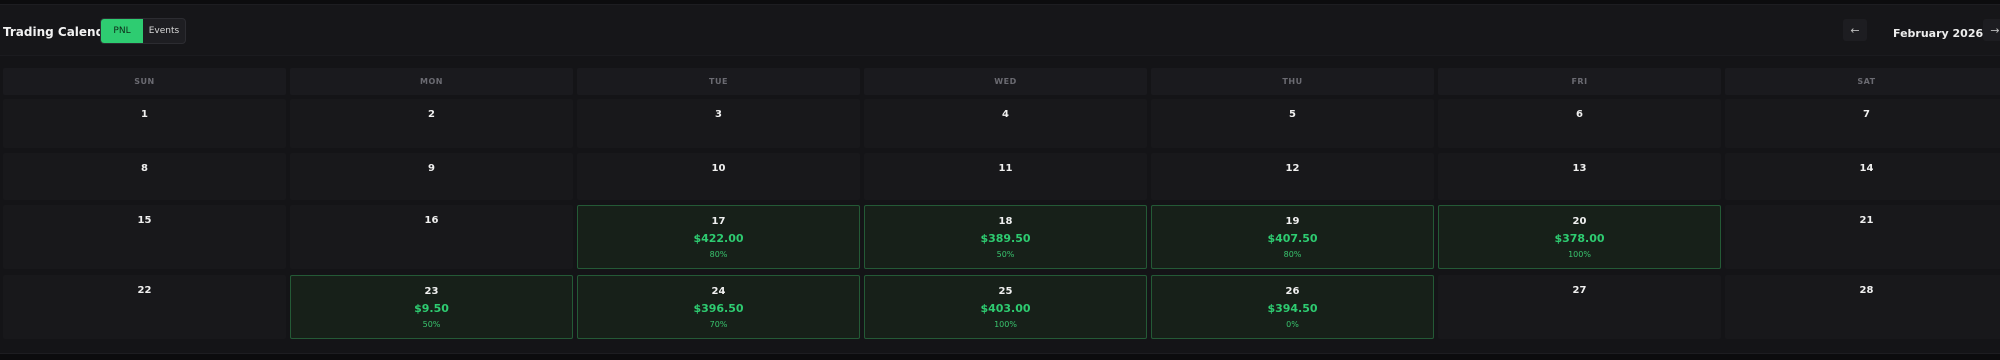 The image size is (2000, 360). Describe the element at coordinates (1862, 176) in the screenshot. I see `calendar-day-14: 14` at that location.